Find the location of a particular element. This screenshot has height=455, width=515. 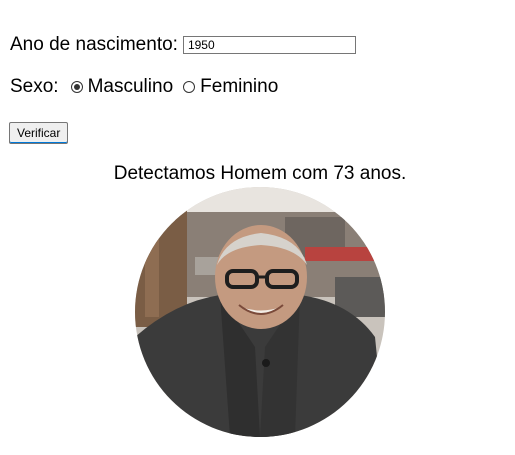

birth-year-row: Ano de nascimento: is located at coordinates (183, 45).